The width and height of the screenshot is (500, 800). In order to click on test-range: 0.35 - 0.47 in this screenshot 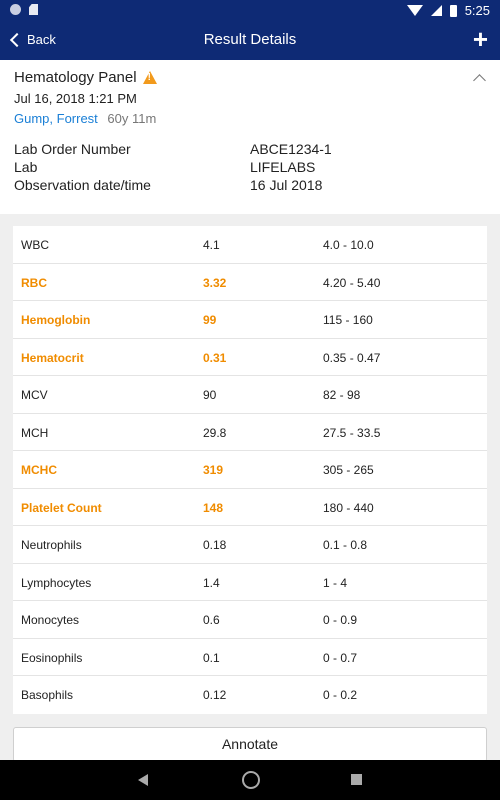, I will do `click(352, 357)`.